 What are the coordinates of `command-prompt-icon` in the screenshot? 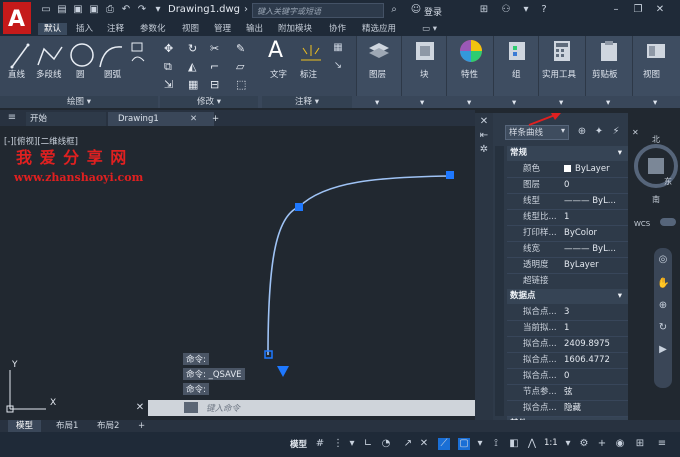 It's located at (191, 407).